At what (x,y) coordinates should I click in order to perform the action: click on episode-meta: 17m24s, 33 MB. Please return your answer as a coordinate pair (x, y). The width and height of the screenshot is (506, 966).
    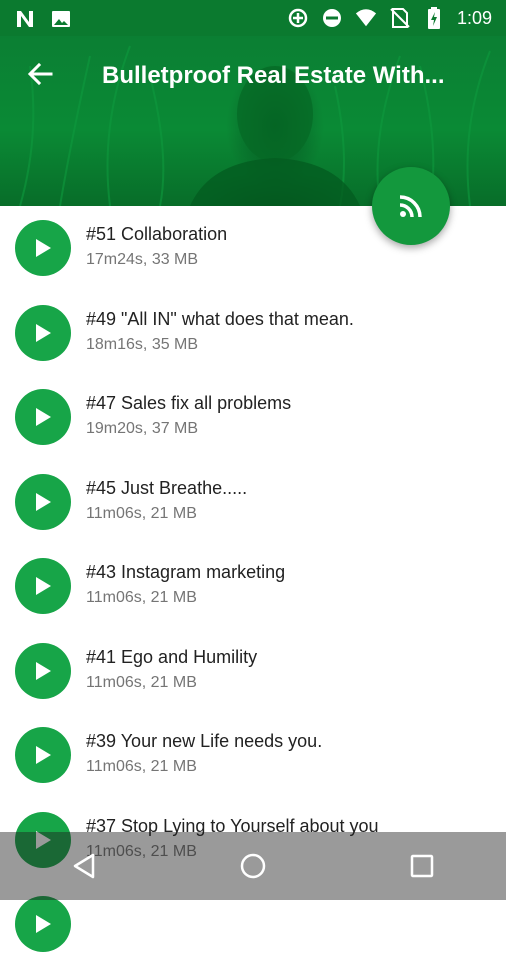
    Looking at the image, I should click on (142, 259).